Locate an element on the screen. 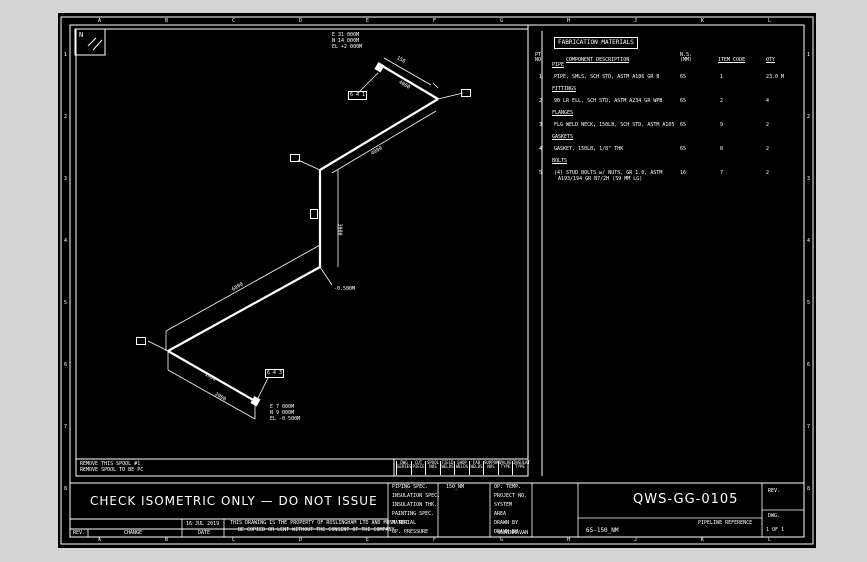  project-label: OP. TEMP. is located at coordinates (508, 487).